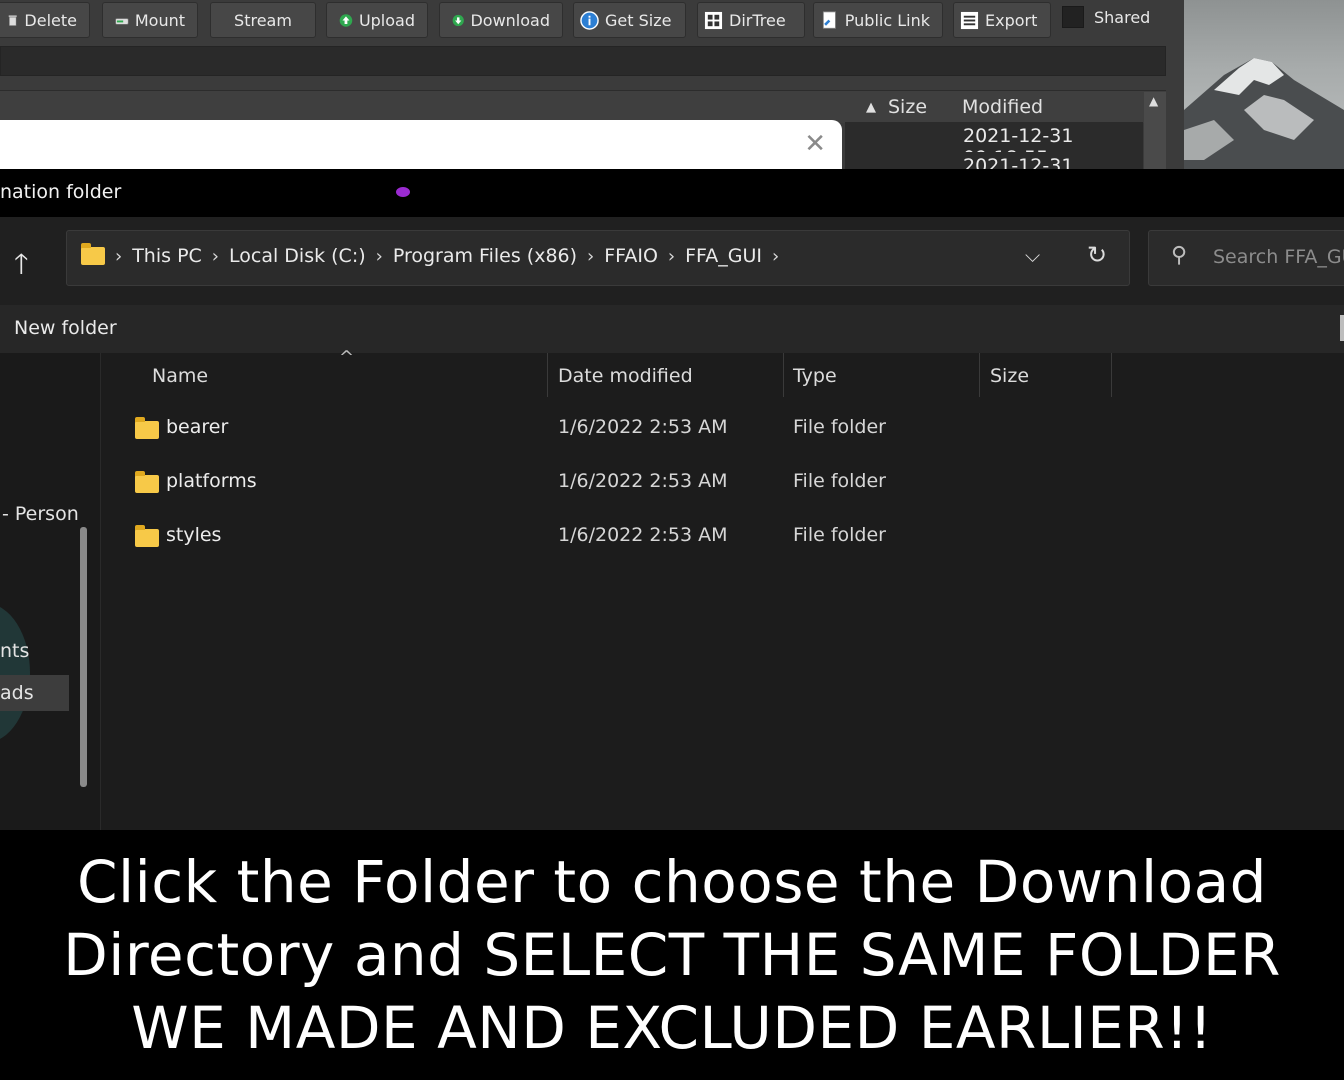  Describe the element at coordinates (65, 328) in the screenshot. I see `new-folder-button: New folder` at that location.